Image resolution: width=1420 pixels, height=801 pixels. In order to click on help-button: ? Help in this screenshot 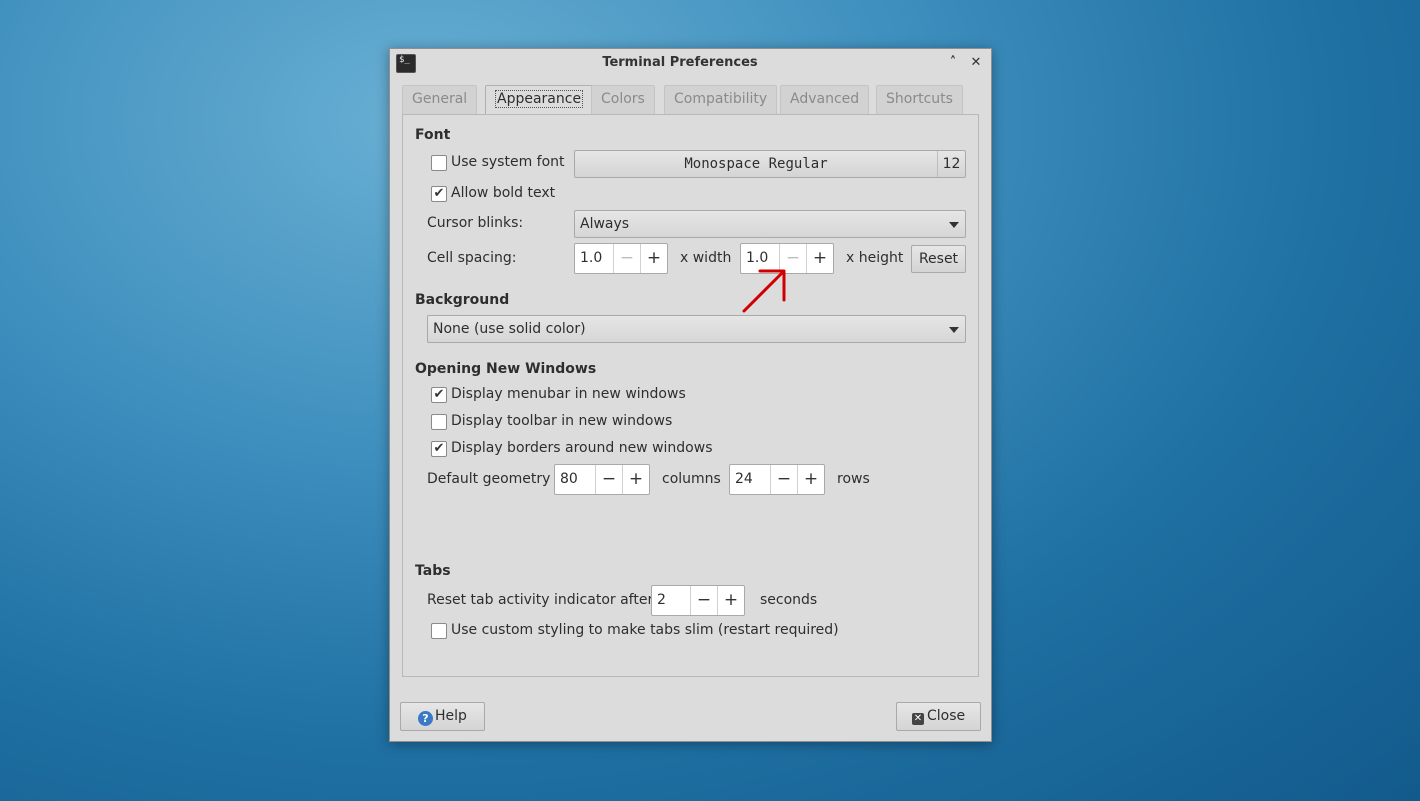, I will do `click(442, 716)`.